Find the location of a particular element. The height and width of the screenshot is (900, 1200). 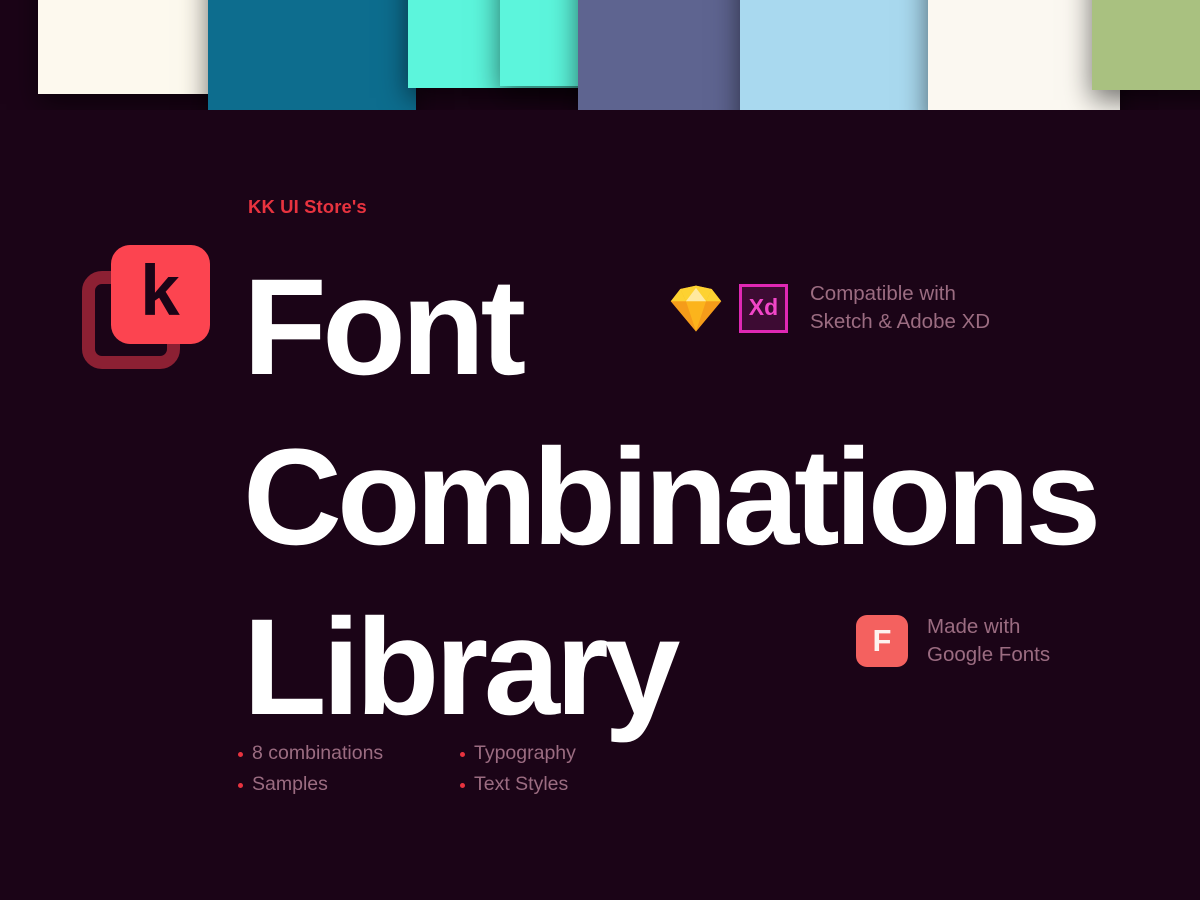

logo-front-square-icon: k is located at coordinates (160, 294).